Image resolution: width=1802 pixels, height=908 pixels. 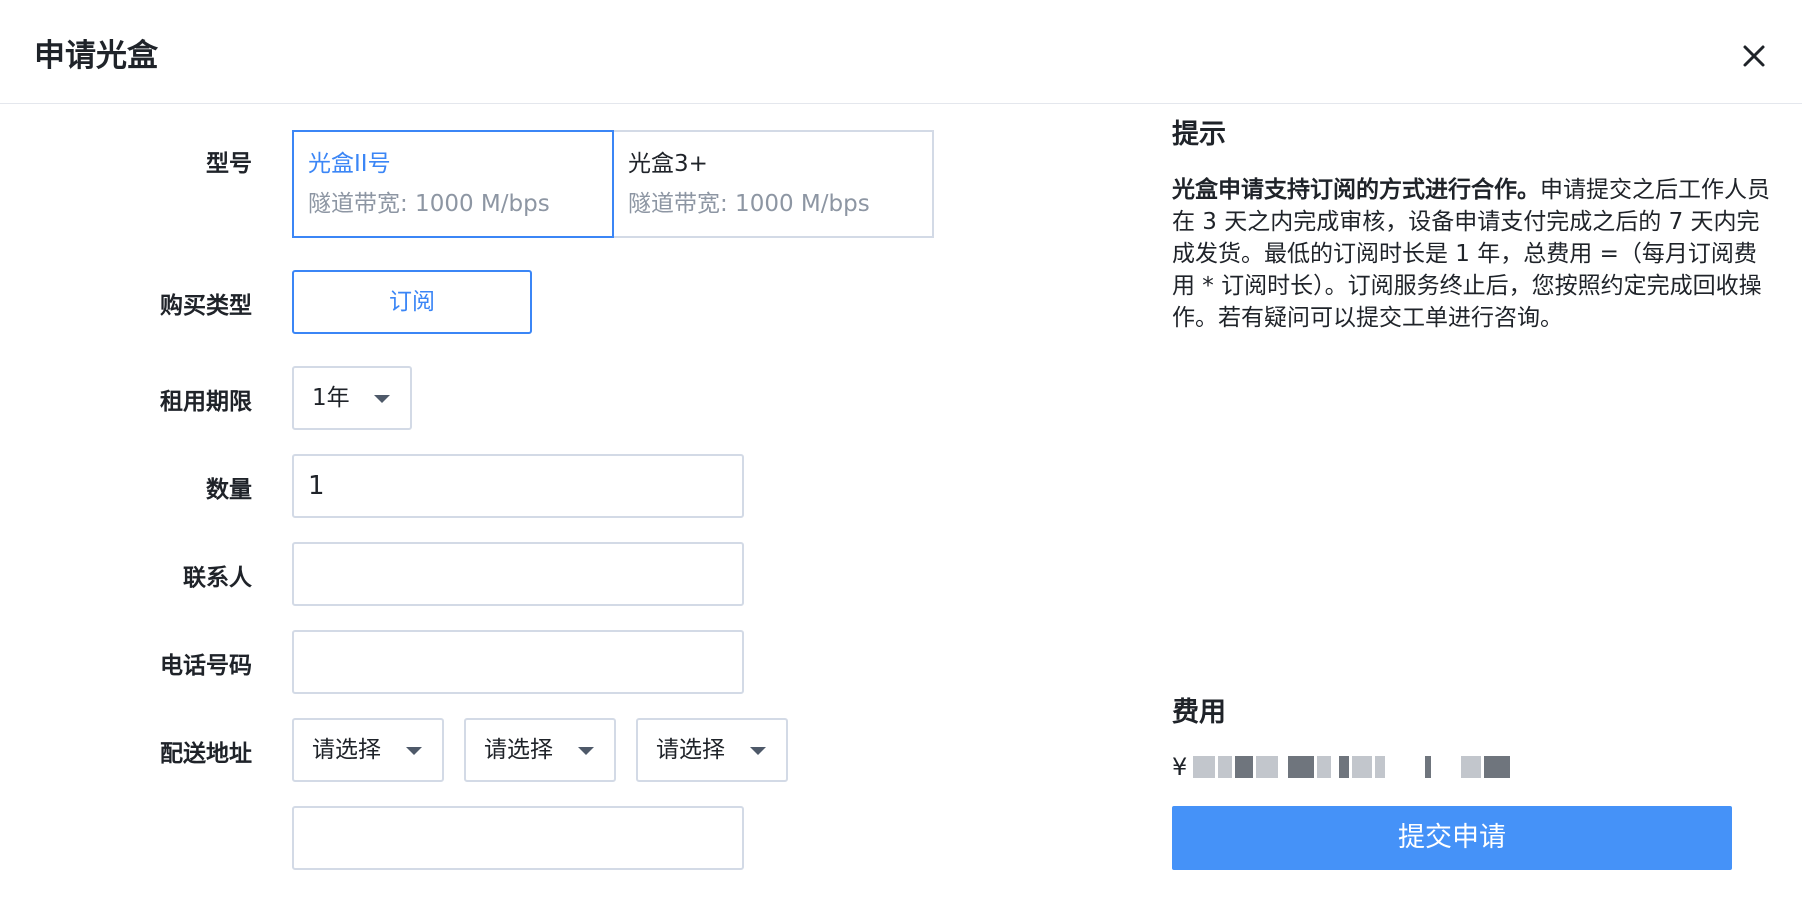 What do you see at coordinates (349, 164) in the screenshot?
I see `model-option-name: 光盒II号` at bounding box center [349, 164].